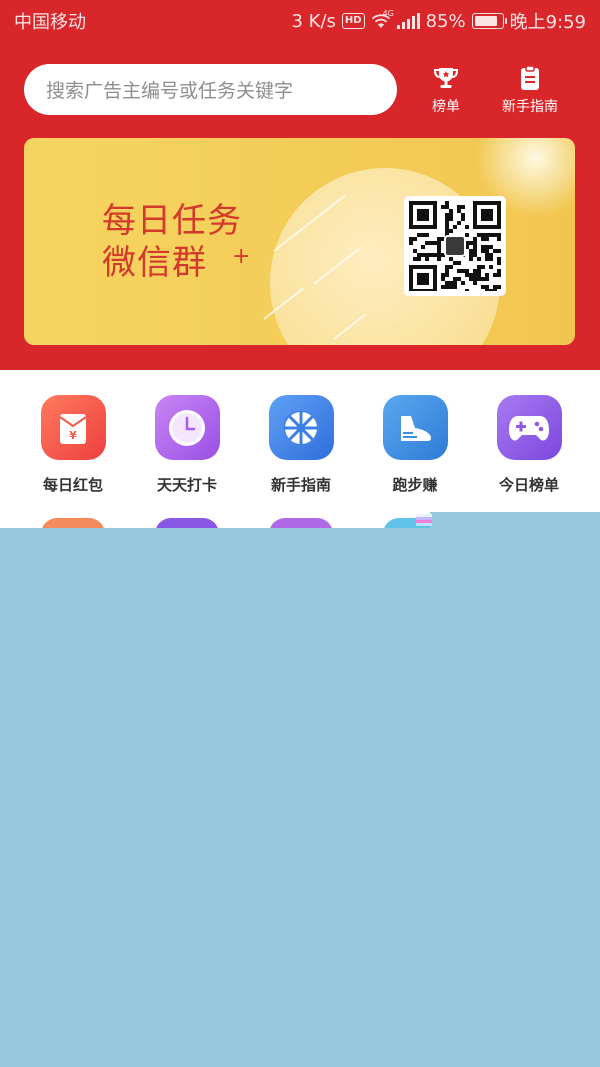 The image size is (600, 1067). I want to click on feature-menu: ¥ 每日红包 天天打卡 新手指南 跑步赚 今日榜单, so click(300, 449).